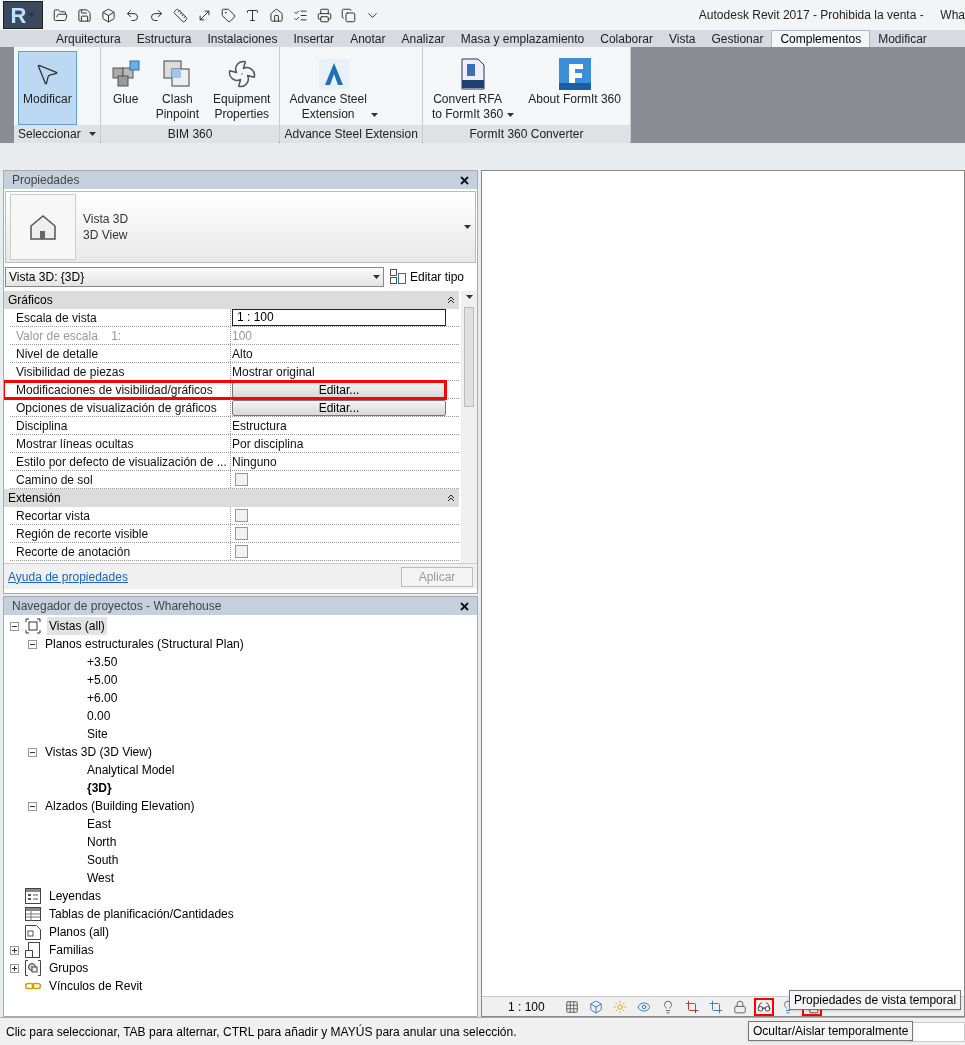  What do you see at coordinates (228, 15) in the screenshot?
I see `tag-icon` at bounding box center [228, 15].